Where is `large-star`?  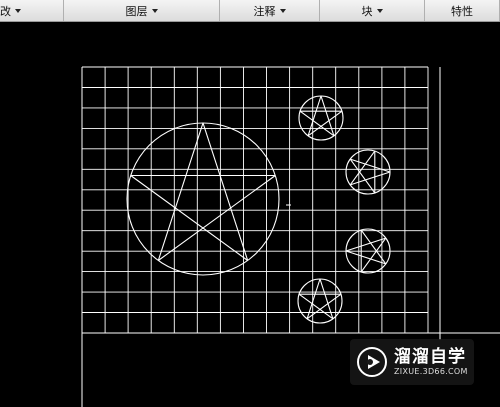
large-star is located at coordinates (203, 199).